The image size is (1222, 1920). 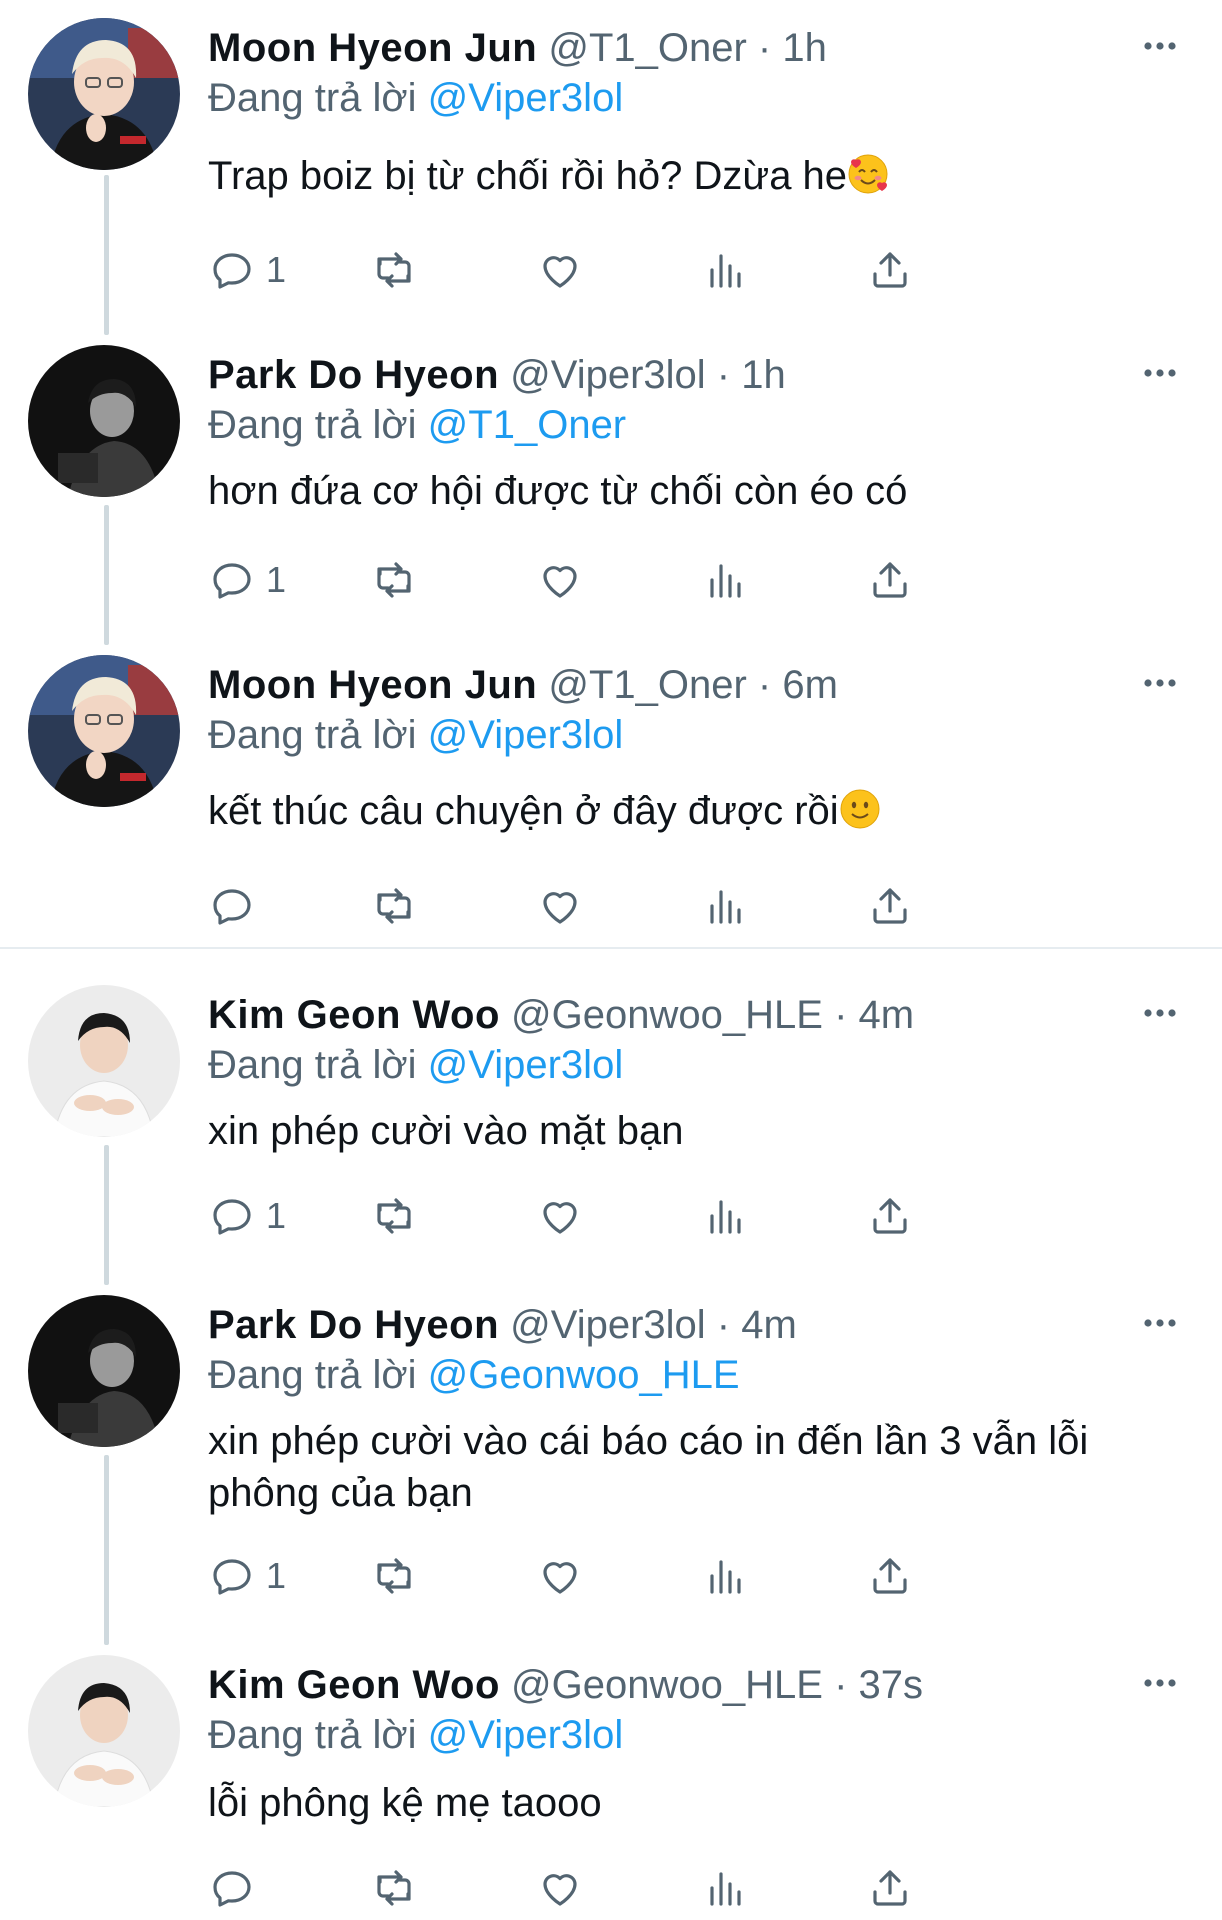 What do you see at coordinates (446, 1131) in the screenshot?
I see `tweet-text-content: xin phép cười vào mặt bạn` at bounding box center [446, 1131].